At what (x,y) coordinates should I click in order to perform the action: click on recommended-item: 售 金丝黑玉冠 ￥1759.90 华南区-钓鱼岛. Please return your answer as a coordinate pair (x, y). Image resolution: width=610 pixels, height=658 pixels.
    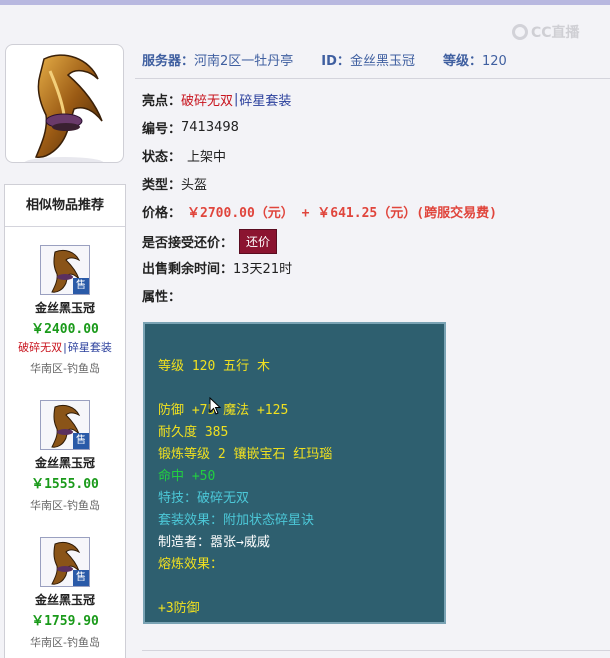
    Looking at the image, I should click on (65, 593).